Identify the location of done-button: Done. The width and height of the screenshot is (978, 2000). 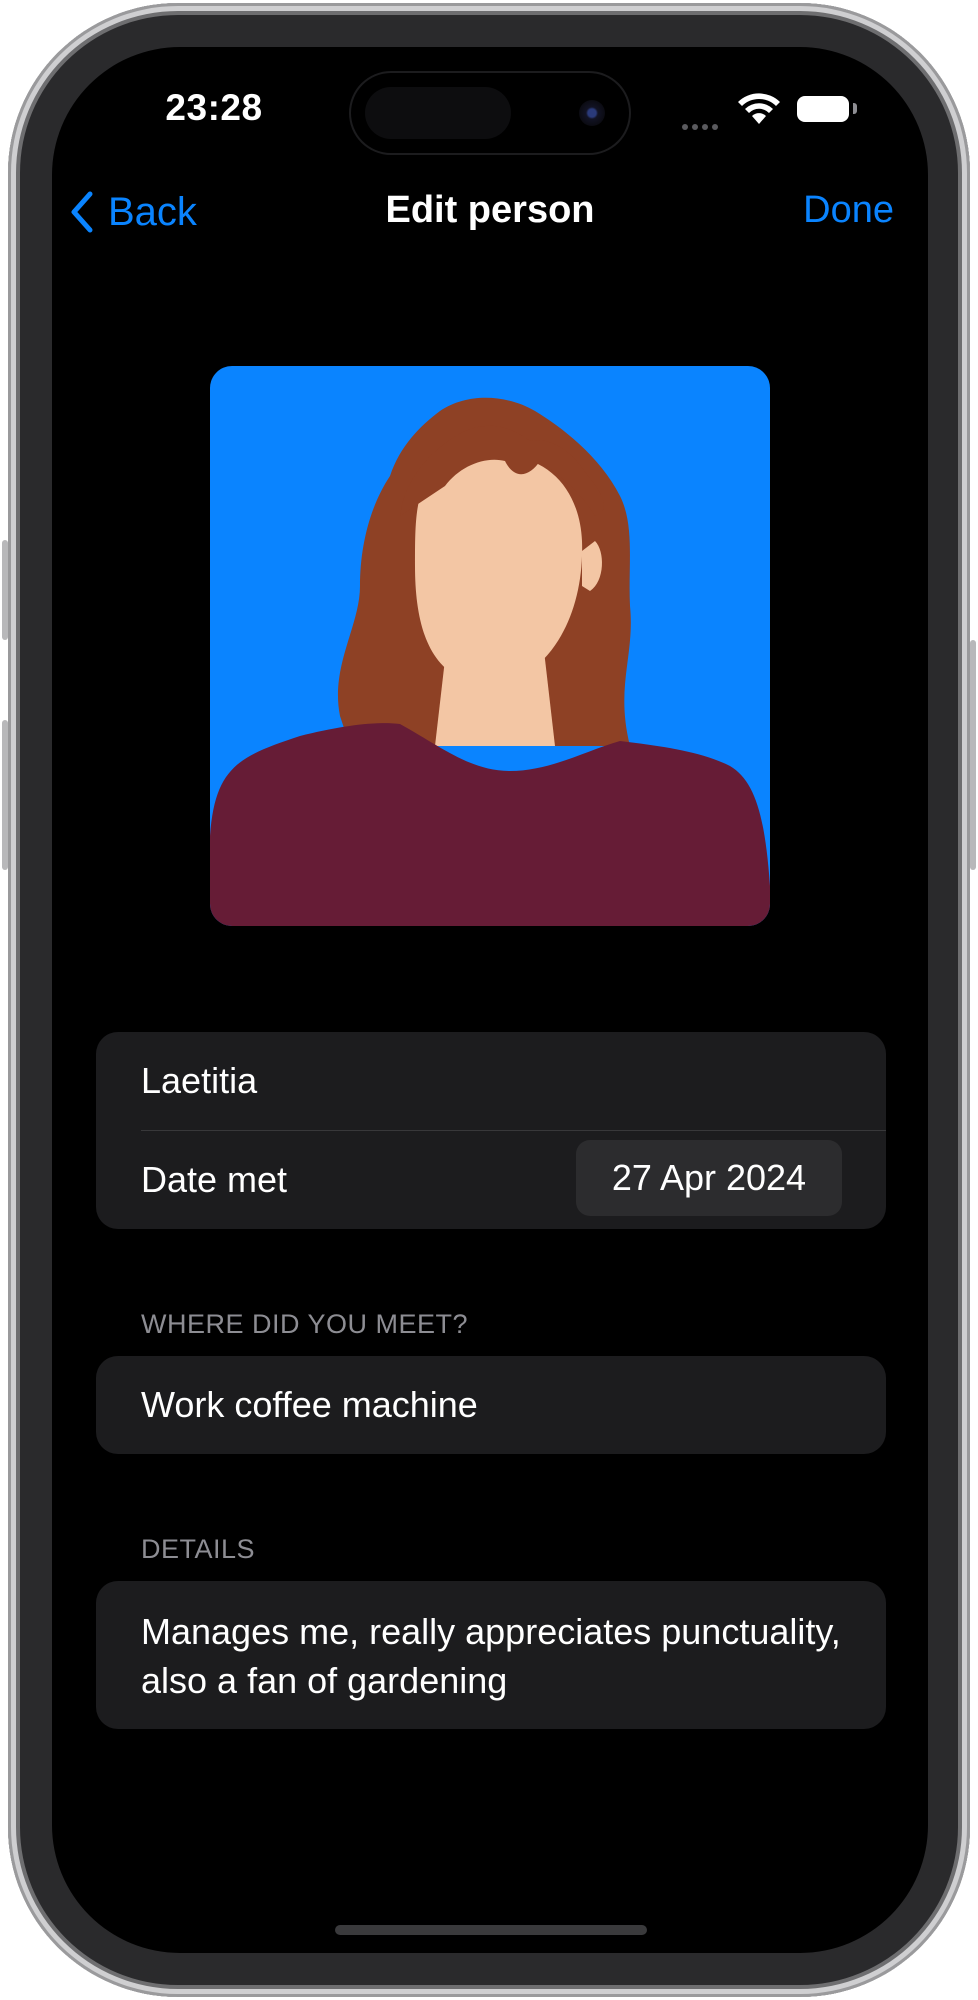
(848, 210).